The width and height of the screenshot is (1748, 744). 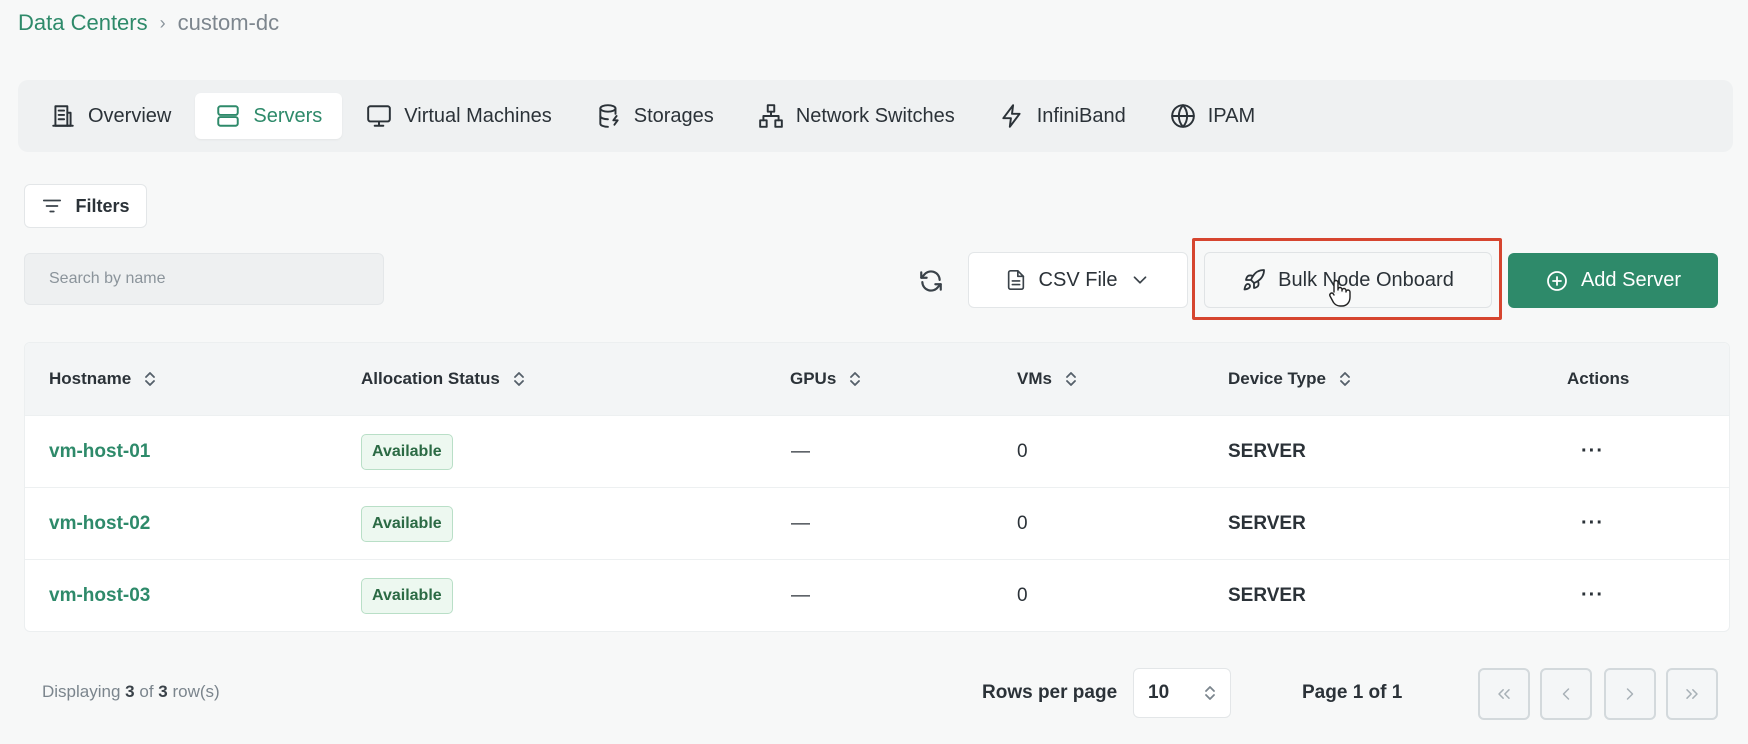 I want to click on chevron-up-down-icon, so click(x=1210, y=693).